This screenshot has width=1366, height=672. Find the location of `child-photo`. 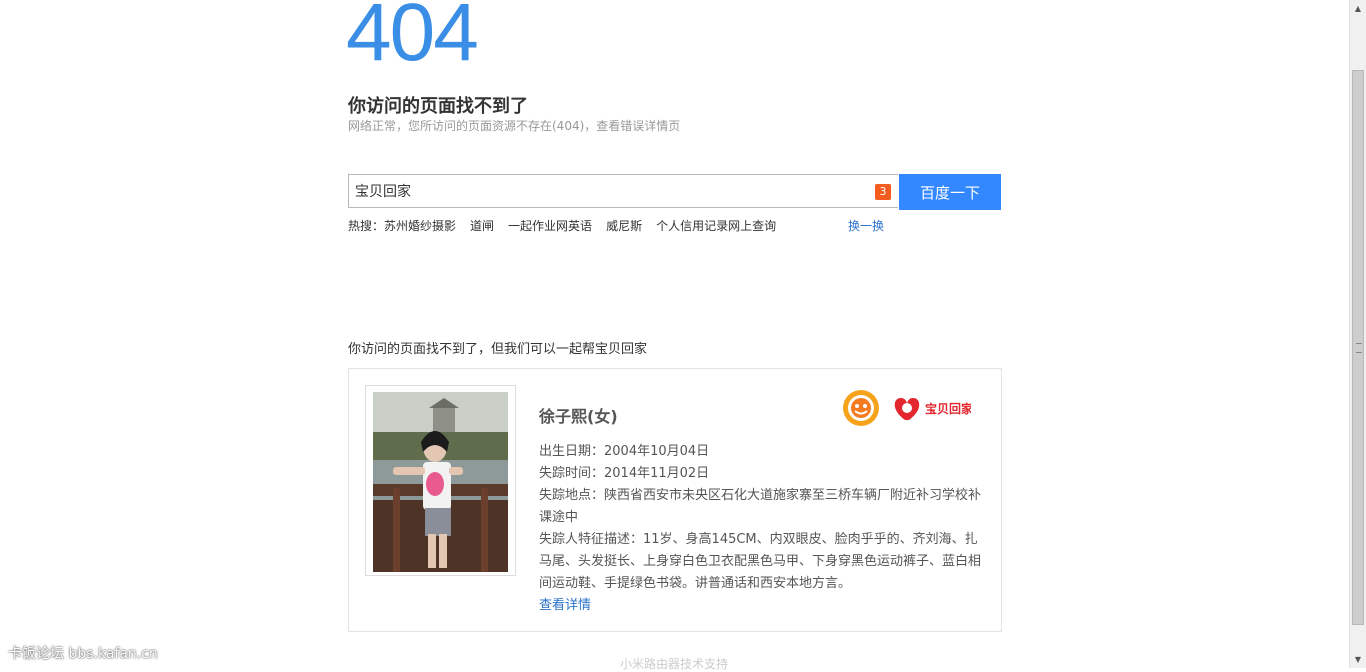

child-photo is located at coordinates (440, 482).